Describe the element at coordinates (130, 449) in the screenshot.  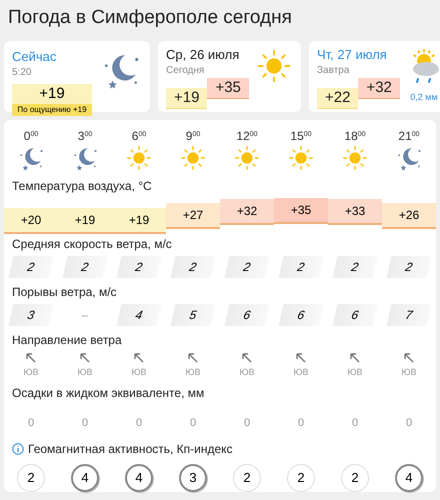
I see `row-label: Геомагнитная активность, Кп-индекс` at that location.